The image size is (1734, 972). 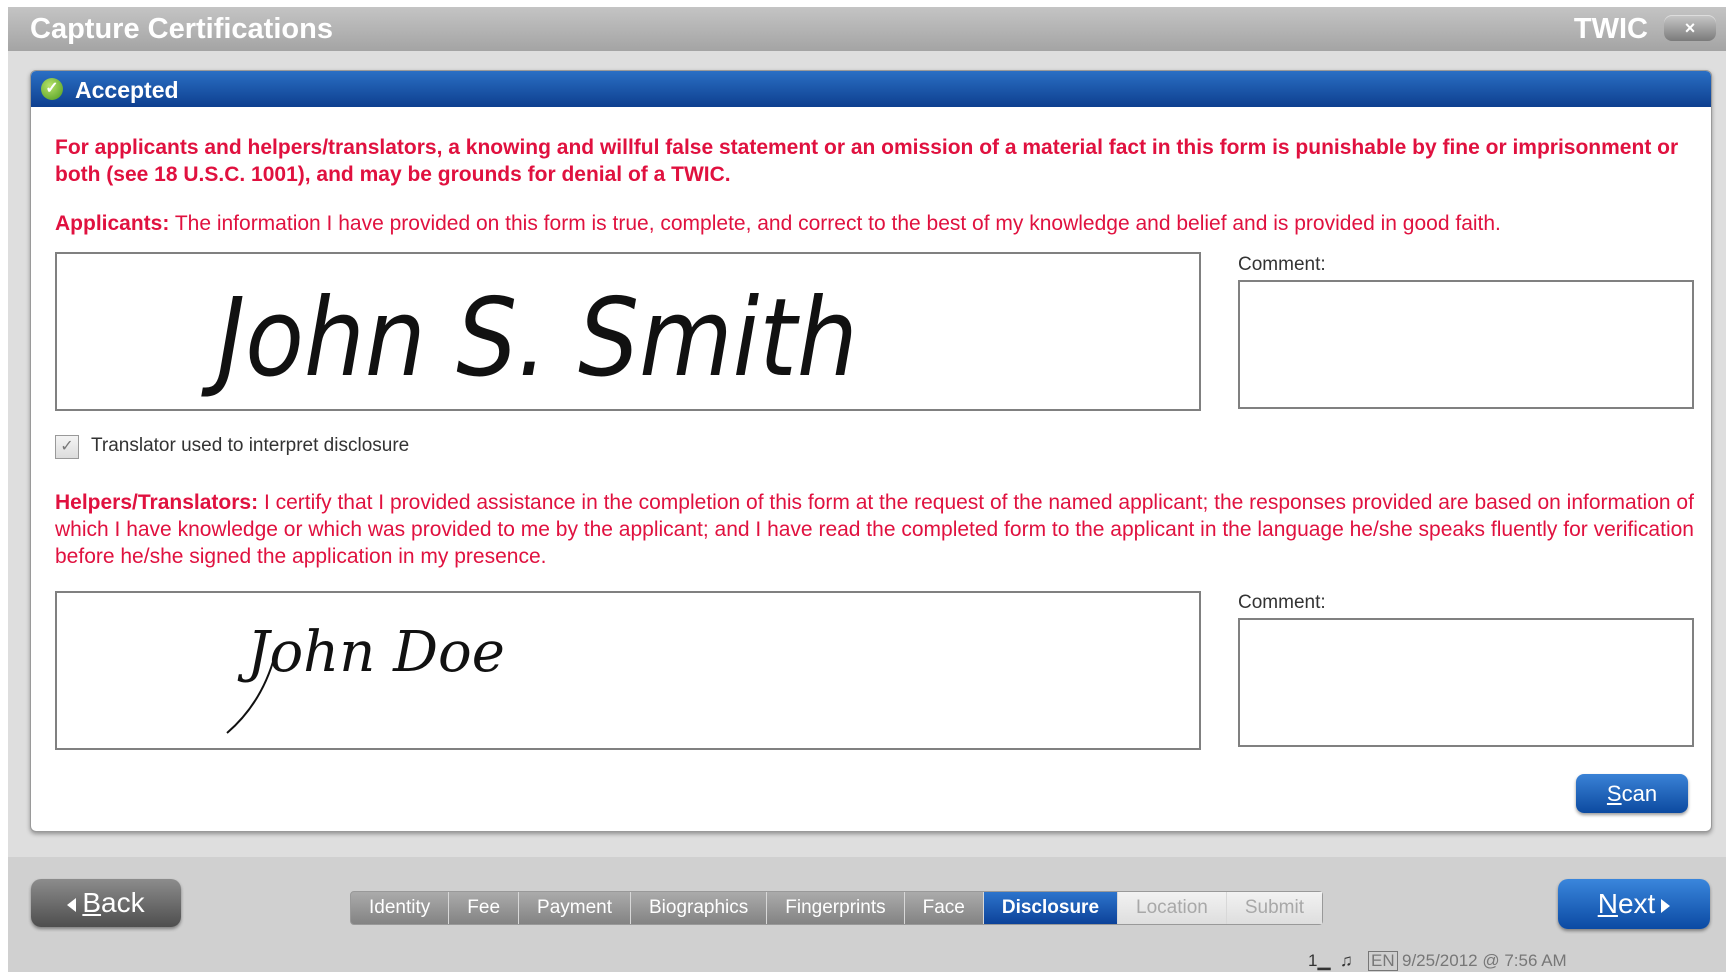 I want to click on helper-comment-field, so click(x=1466, y=682).